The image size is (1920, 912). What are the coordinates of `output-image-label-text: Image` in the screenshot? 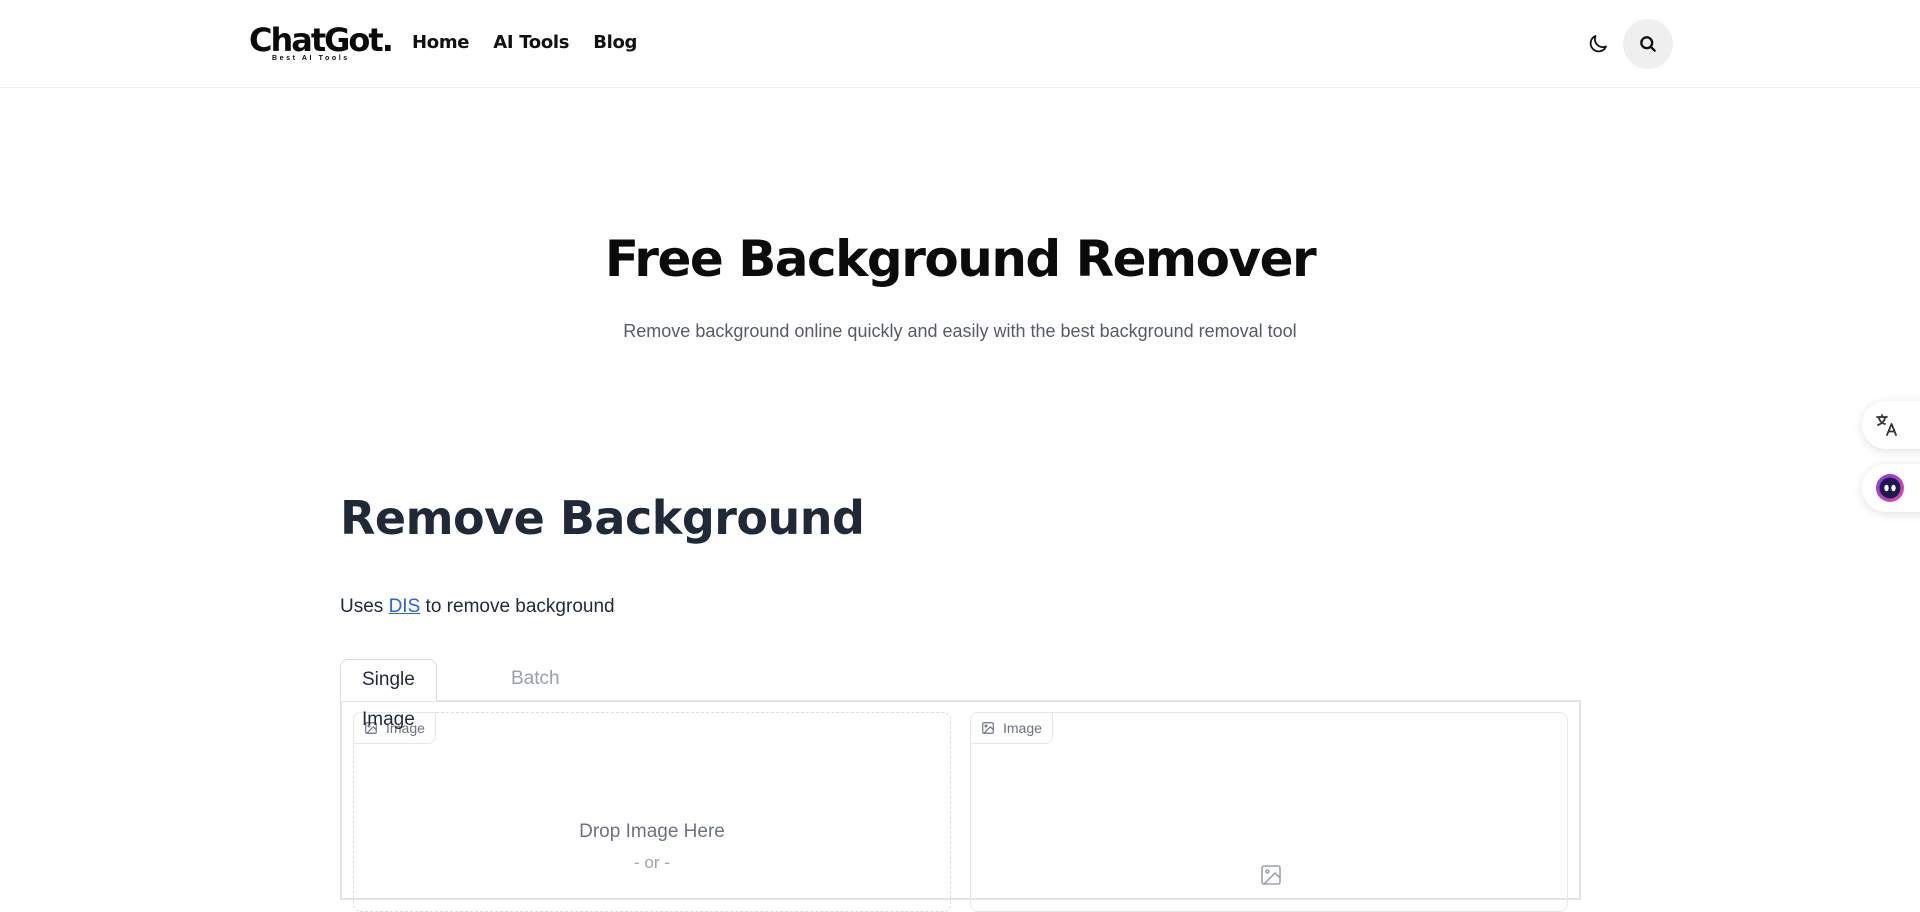 It's located at (1022, 728).